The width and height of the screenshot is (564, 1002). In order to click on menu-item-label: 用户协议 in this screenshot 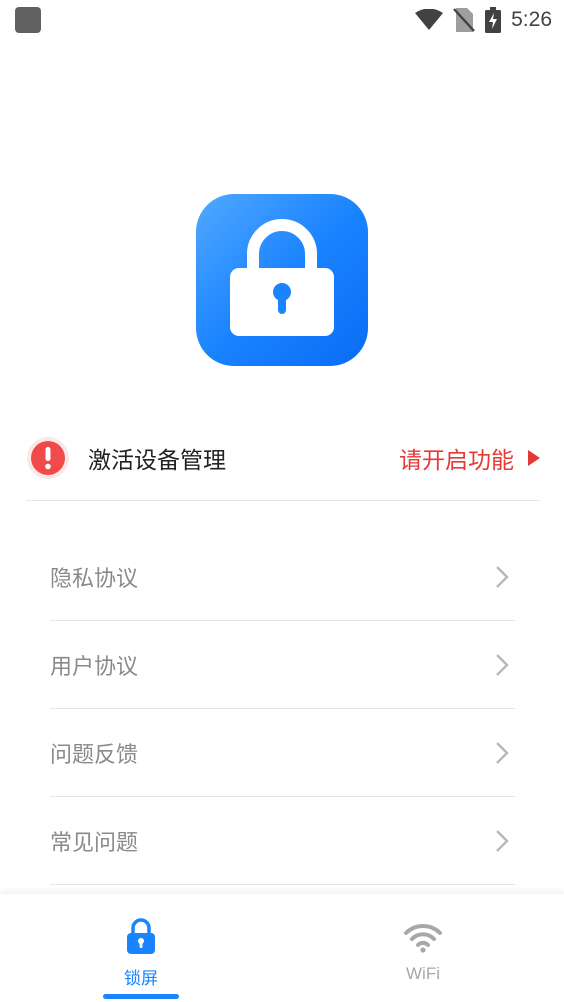, I will do `click(94, 667)`.